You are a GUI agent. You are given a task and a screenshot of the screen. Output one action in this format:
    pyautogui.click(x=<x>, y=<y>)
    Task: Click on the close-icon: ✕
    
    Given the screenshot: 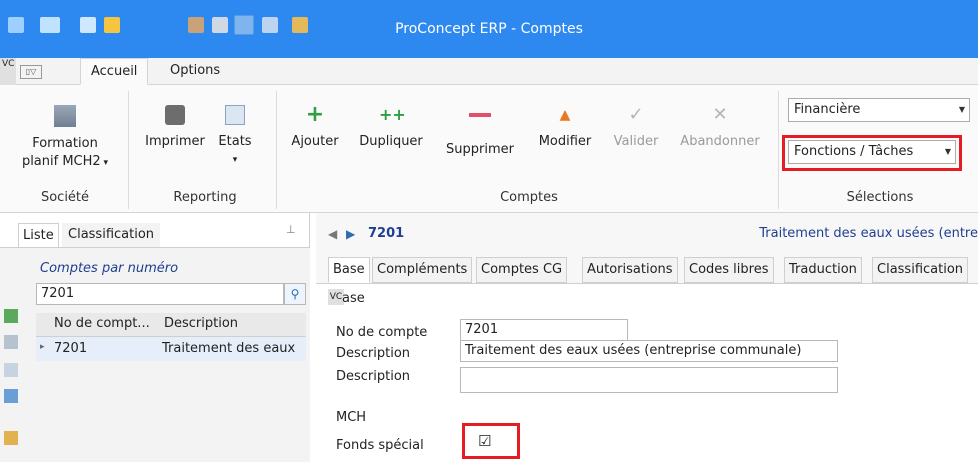 What is the action you would take?
    pyautogui.click(x=720, y=114)
    